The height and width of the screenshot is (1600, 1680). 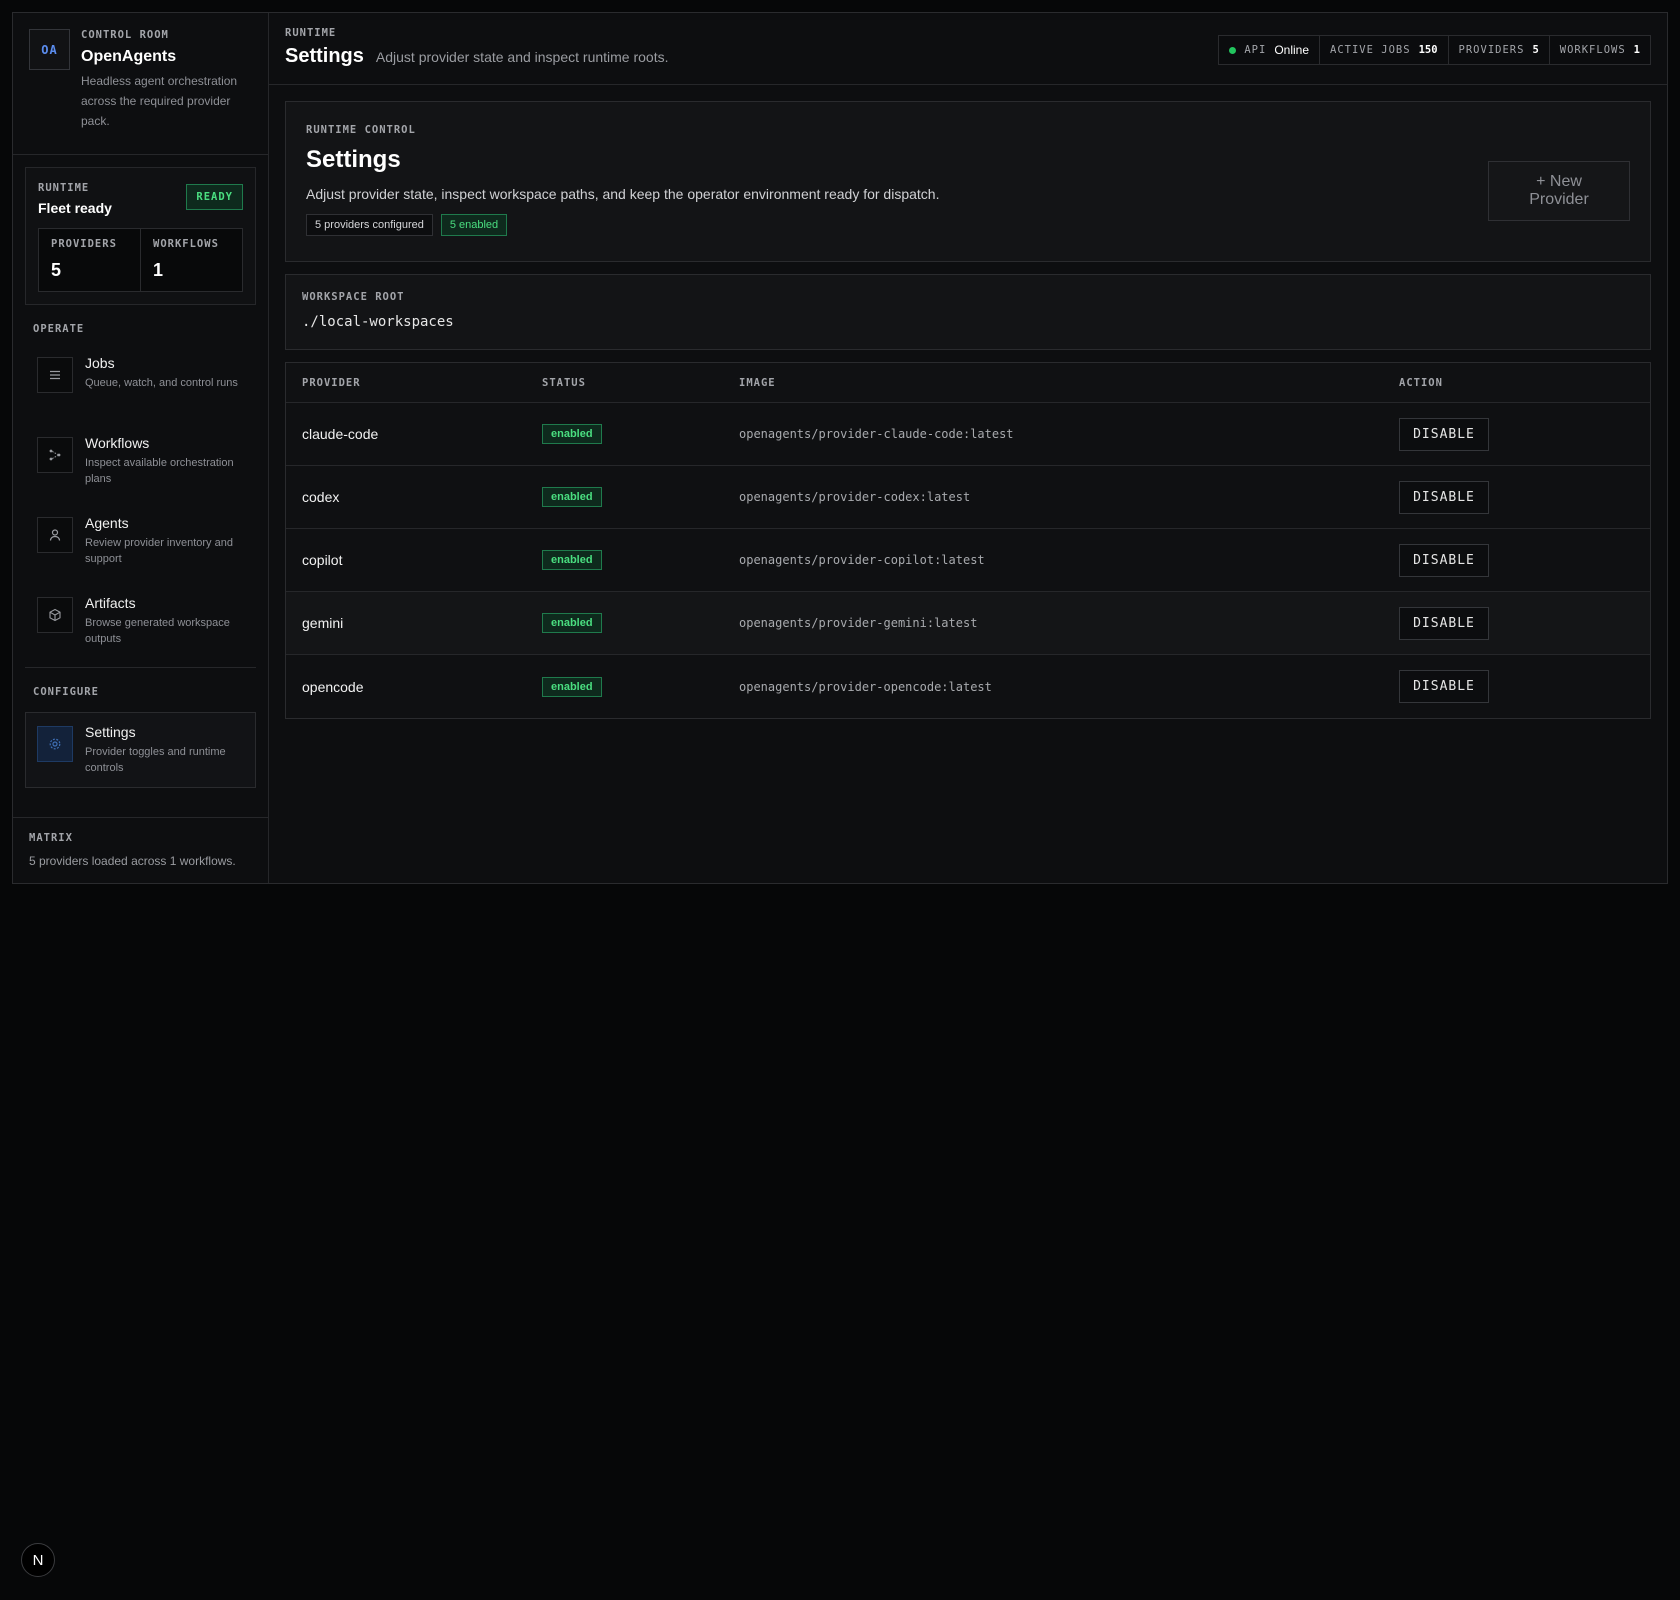 What do you see at coordinates (75, 208) in the screenshot?
I see `runtime-title: Fleet ready` at bounding box center [75, 208].